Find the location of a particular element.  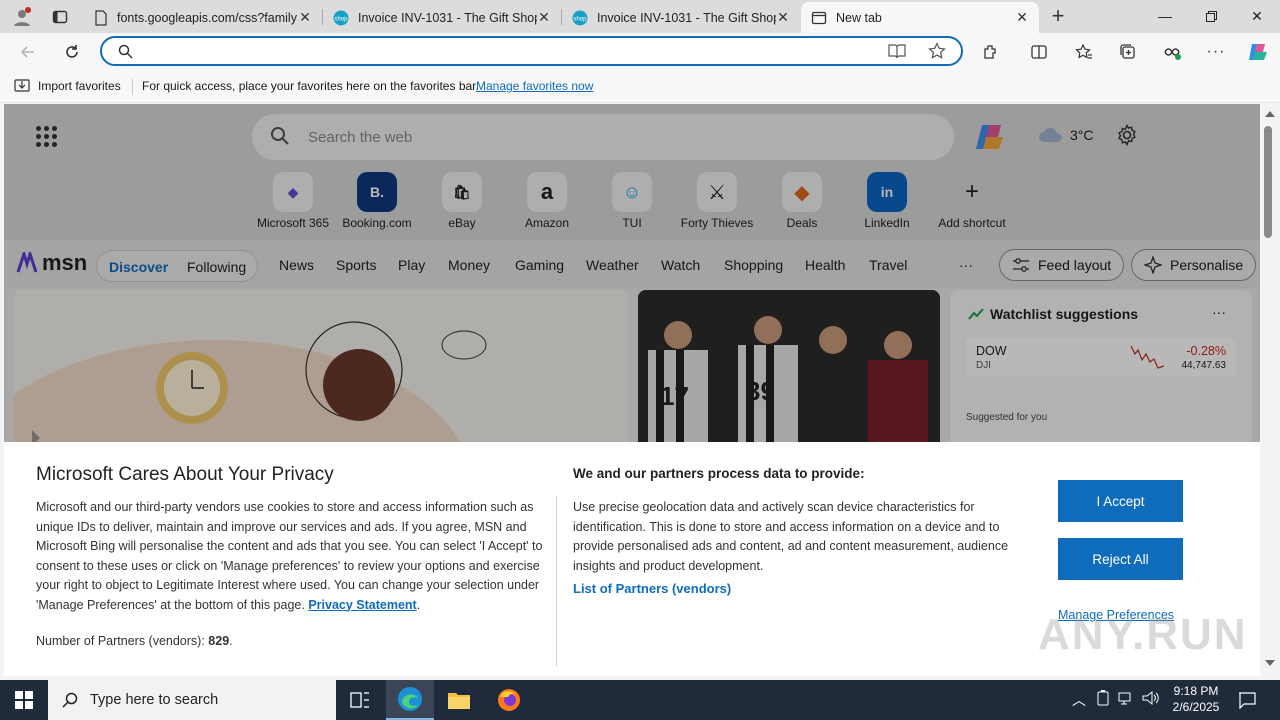

shortcut-ebay: 🛍 eBay is located at coordinates (462, 201).